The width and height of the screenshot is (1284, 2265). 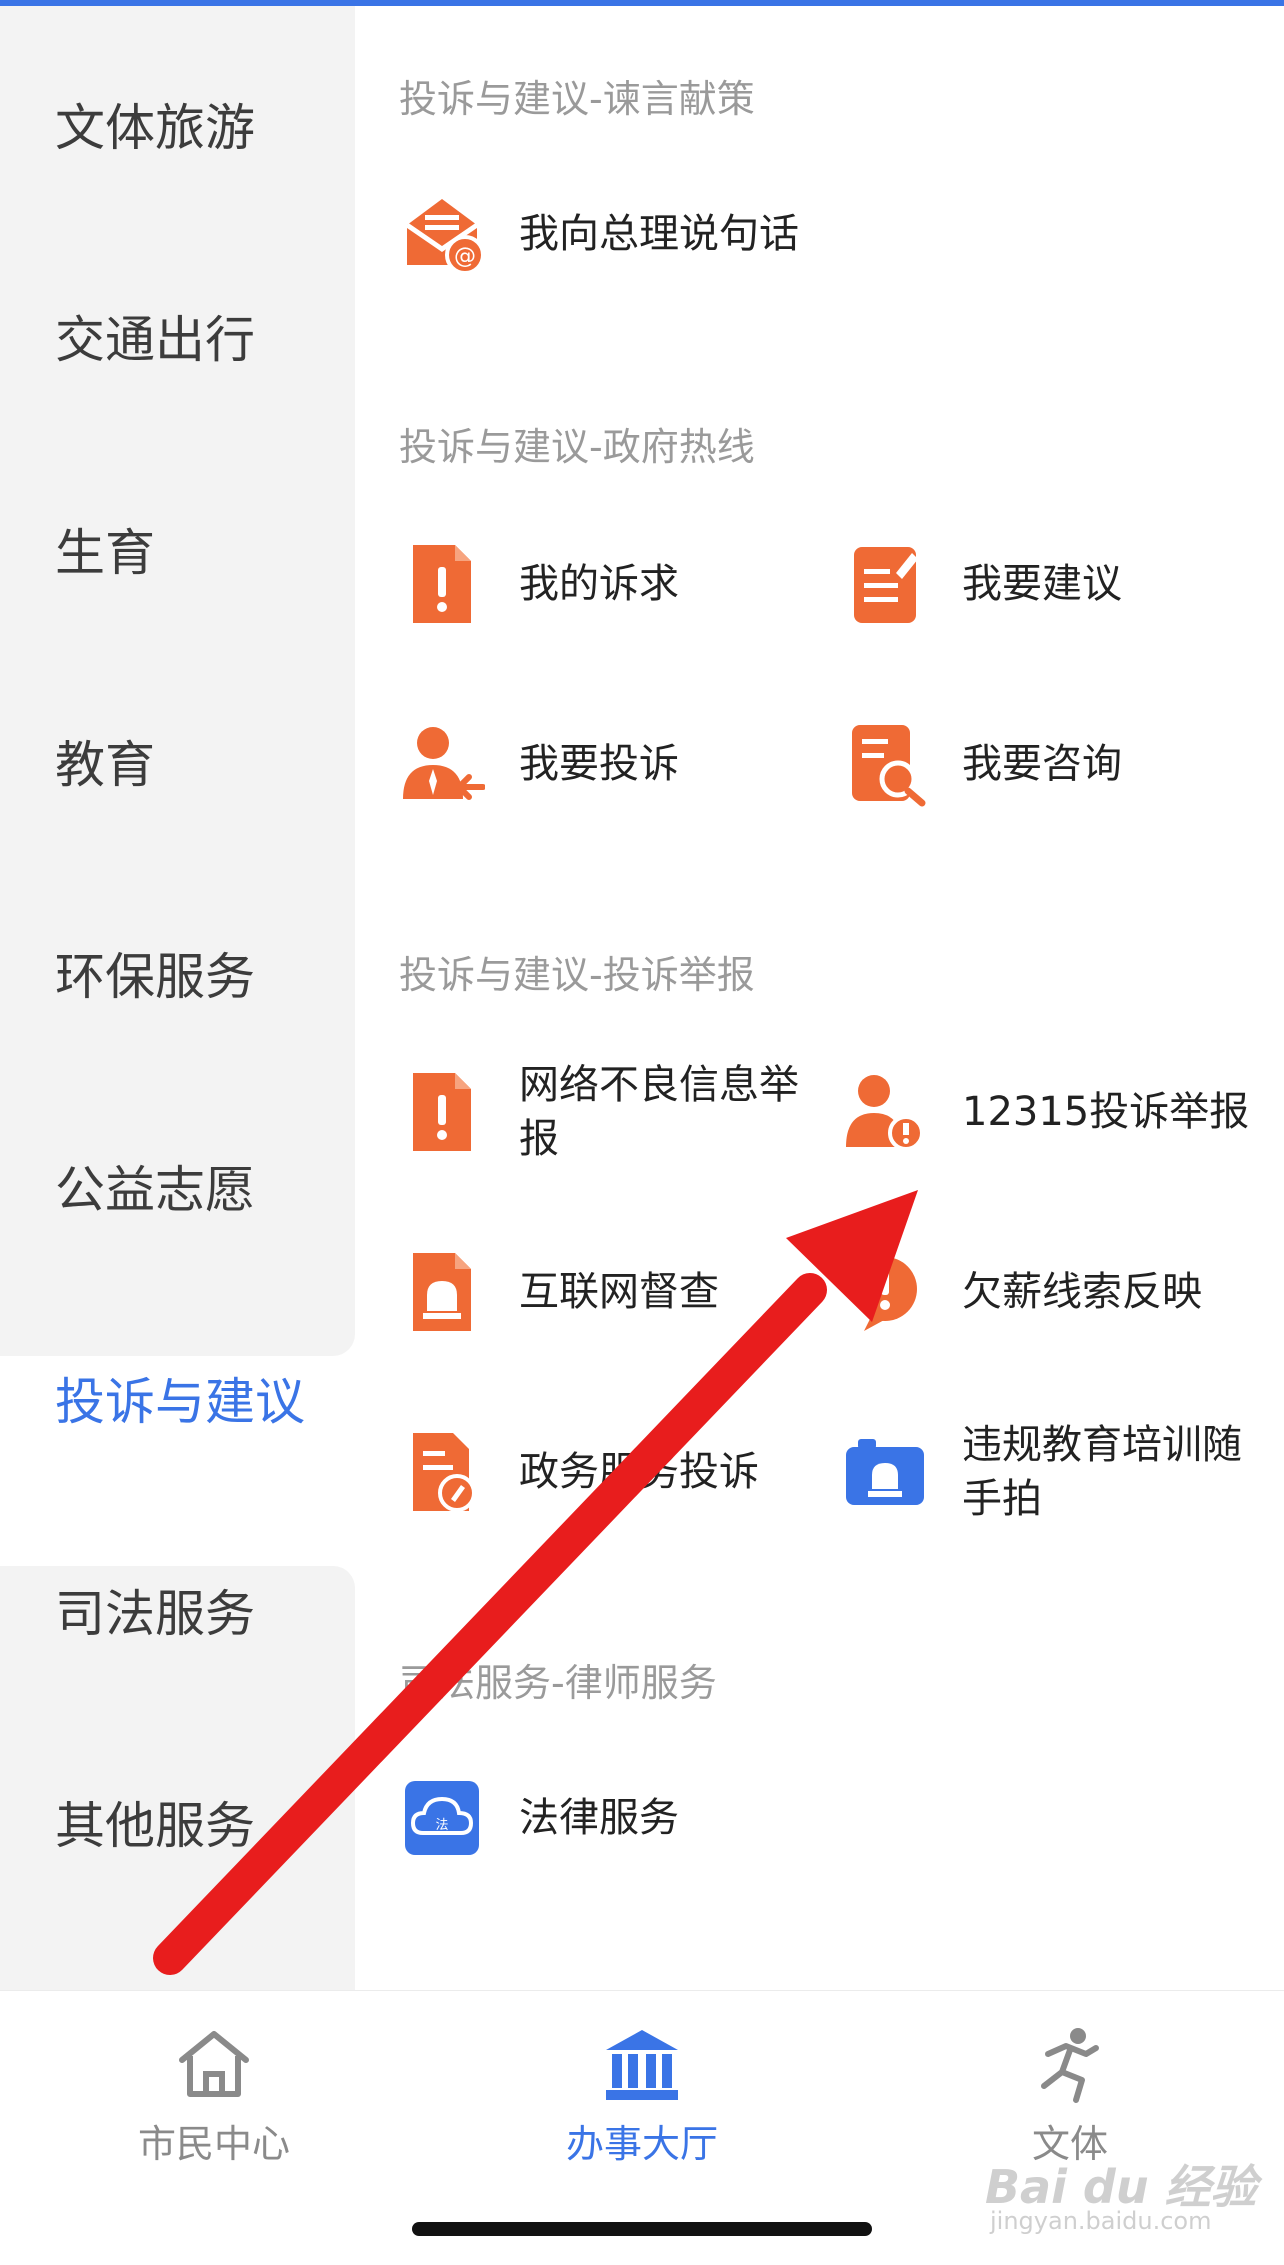 I want to click on service-illegal-training-photo: 违规教育培训随手拍, so click(x=1062, y=1472).